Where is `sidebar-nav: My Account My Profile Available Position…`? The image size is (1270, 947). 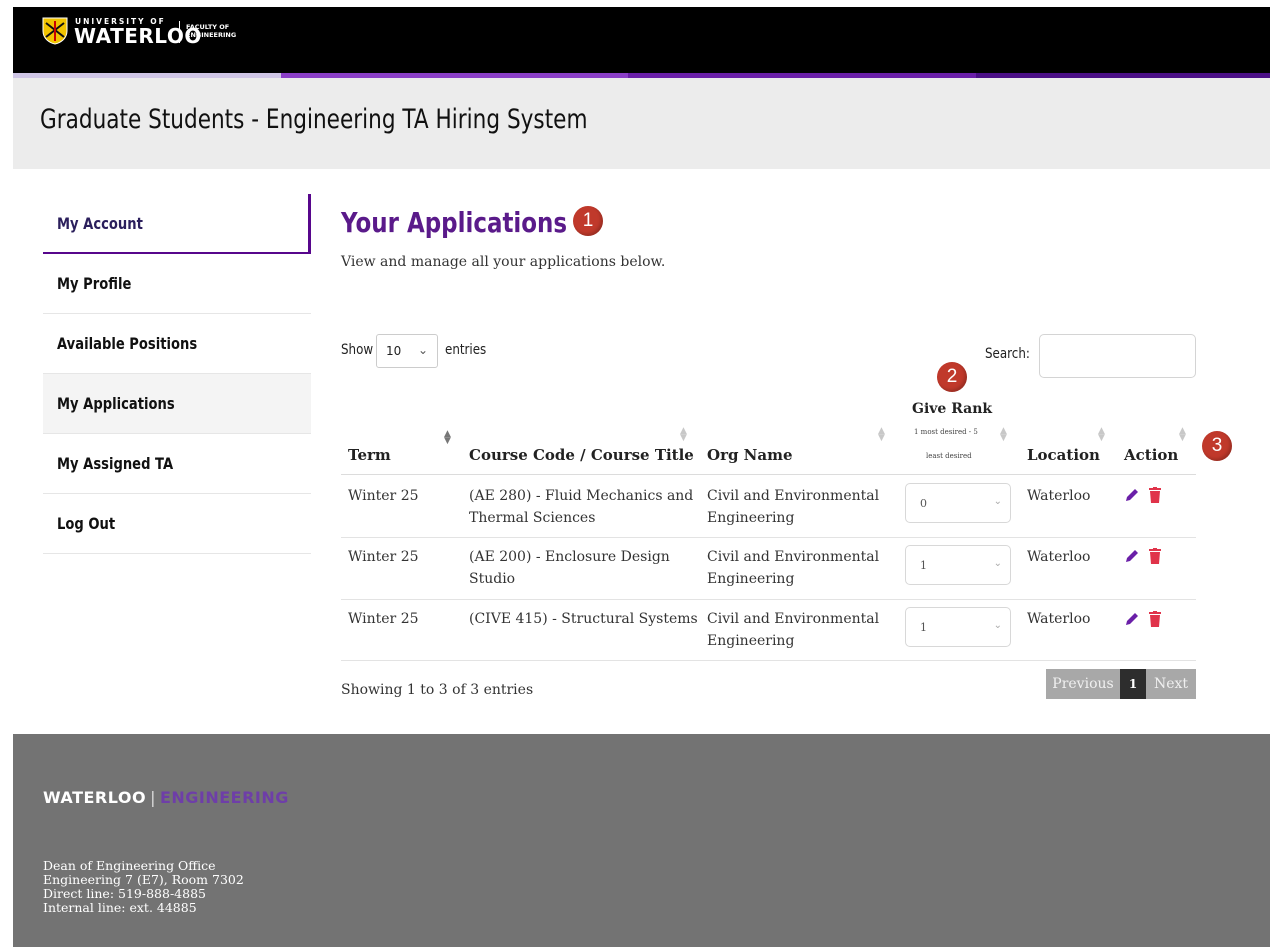
sidebar-nav: My Account My Profile Available Position… is located at coordinates (177, 374).